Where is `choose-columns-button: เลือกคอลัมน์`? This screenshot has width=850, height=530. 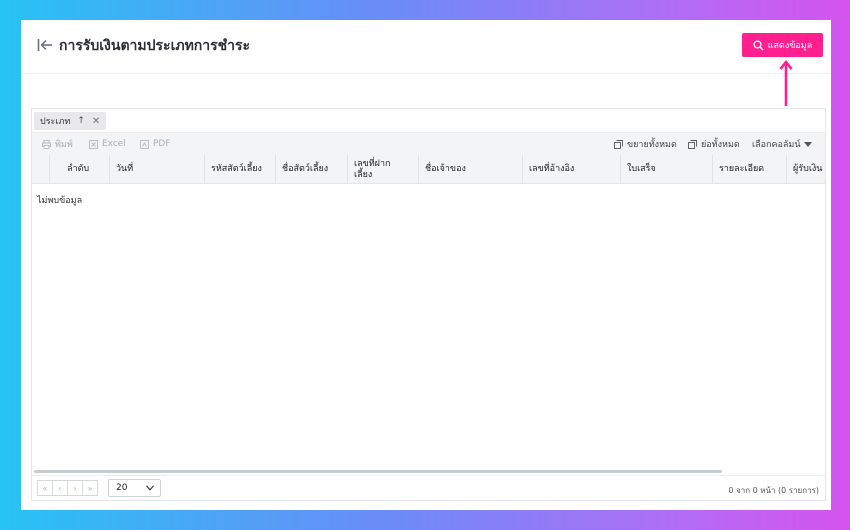 choose-columns-button: เลือกคอลัมน์ is located at coordinates (782, 144).